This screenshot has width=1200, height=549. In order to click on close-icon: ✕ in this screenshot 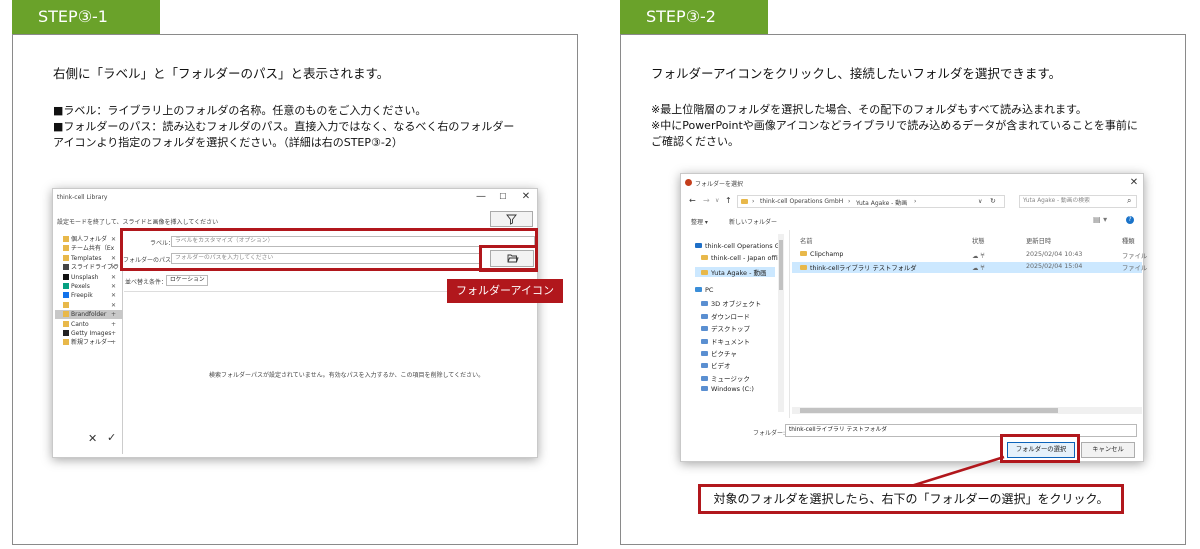, I will do `click(526, 197)`.